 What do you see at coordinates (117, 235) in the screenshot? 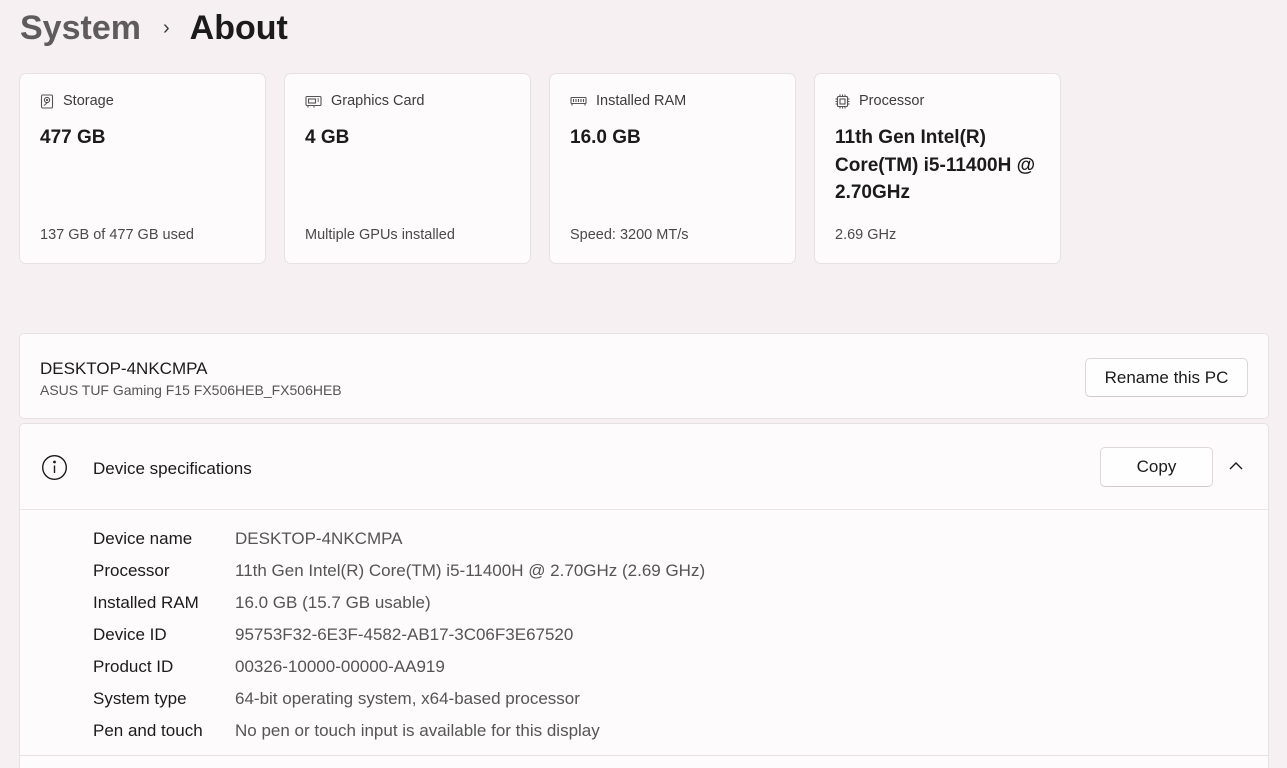
I see `storage-detail: 137 GB of 477 GB used` at bounding box center [117, 235].